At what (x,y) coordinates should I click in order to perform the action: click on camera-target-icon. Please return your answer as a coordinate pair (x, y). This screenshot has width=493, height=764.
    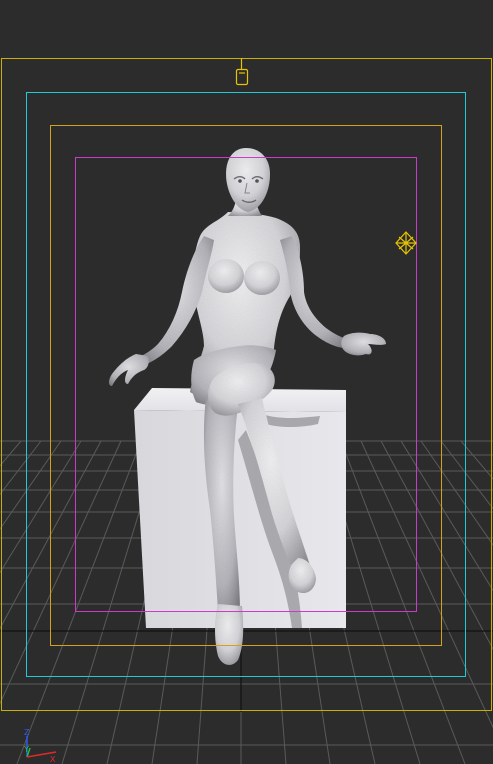
    Looking at the image, I should click on (242, 72).